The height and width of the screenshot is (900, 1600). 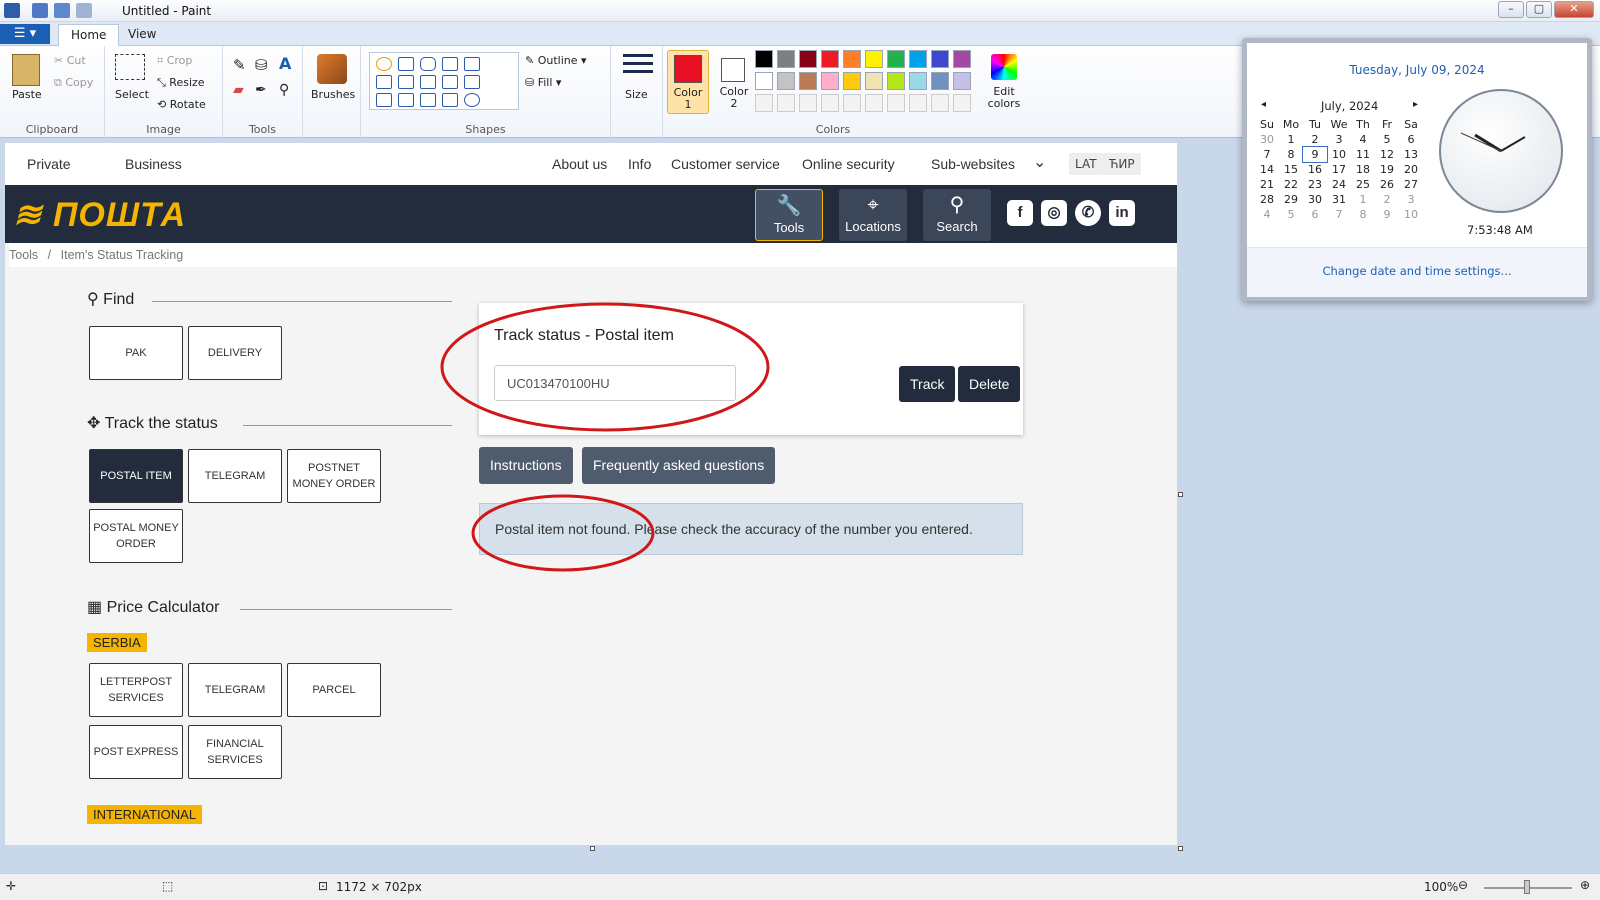 I want to click on calendar-day: 21, so click(x=1267, y=184).